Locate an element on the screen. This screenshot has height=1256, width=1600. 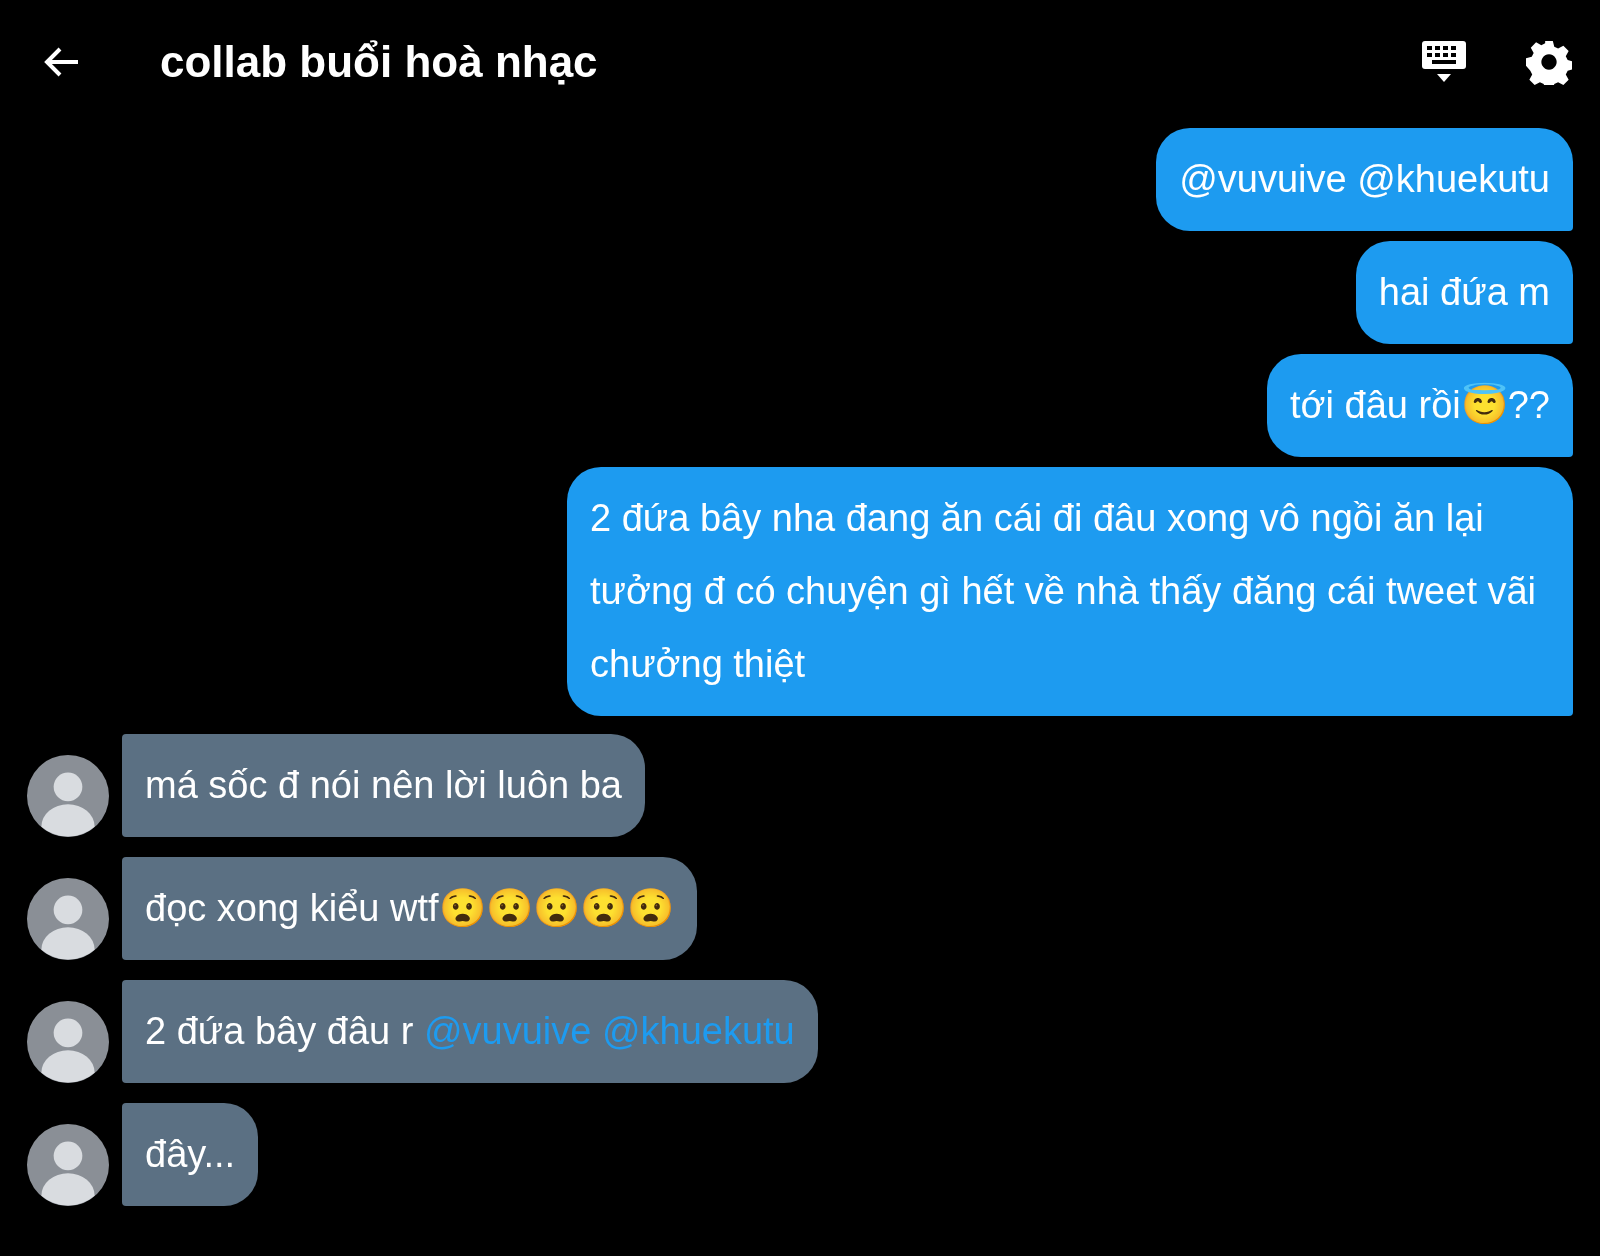
message-bubble: đọc xong kiểu wtf😧😧😧😧😧 is located at coordinates (409, 908).